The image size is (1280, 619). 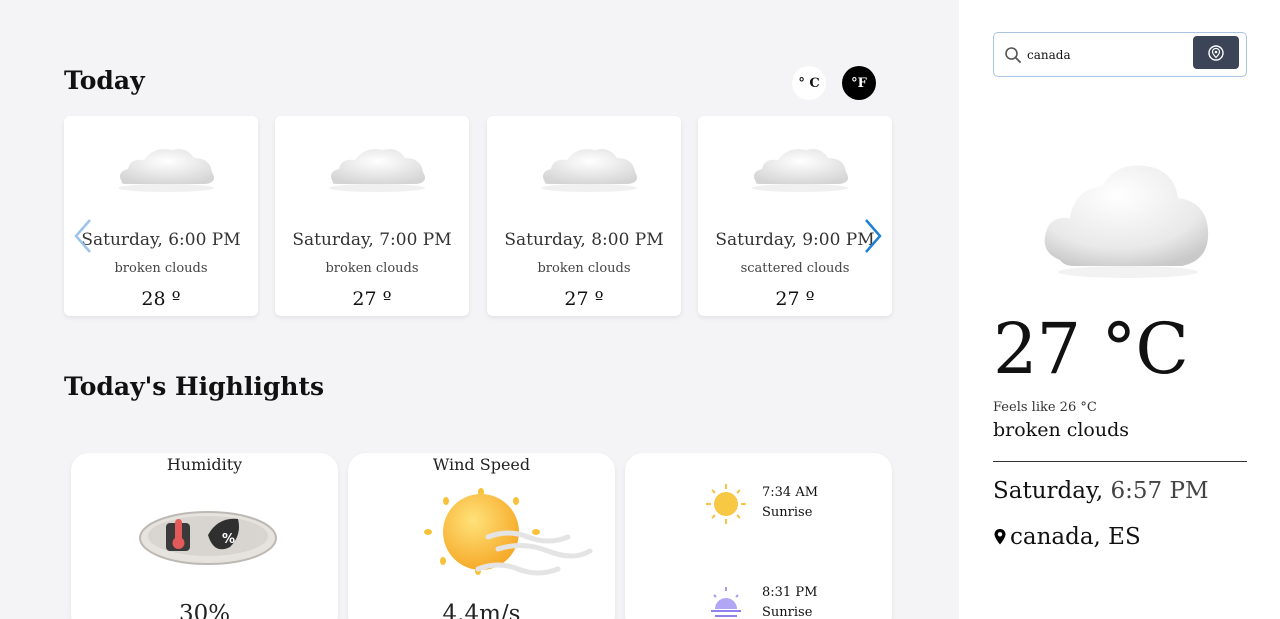 What do you see at coordinates (873, 236) in the screenshot?
I see `chevron-right-icon` at bounding box center [873, 236].